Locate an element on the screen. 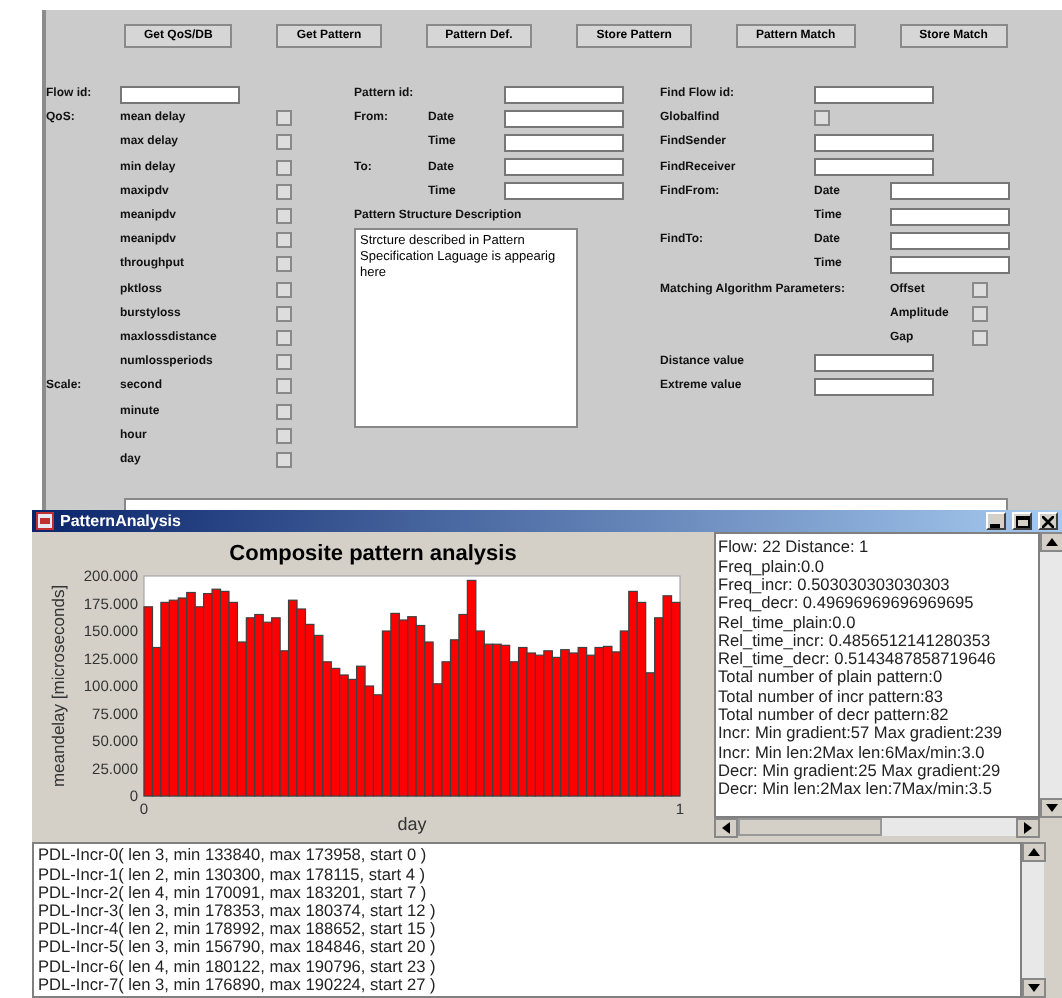 The height and width of the screenshot is (998, 1062). pattern-line: PDL-Incr-7( len 3, min 176890, max 190224, start 27 ) is located at coordinates (238, 984).